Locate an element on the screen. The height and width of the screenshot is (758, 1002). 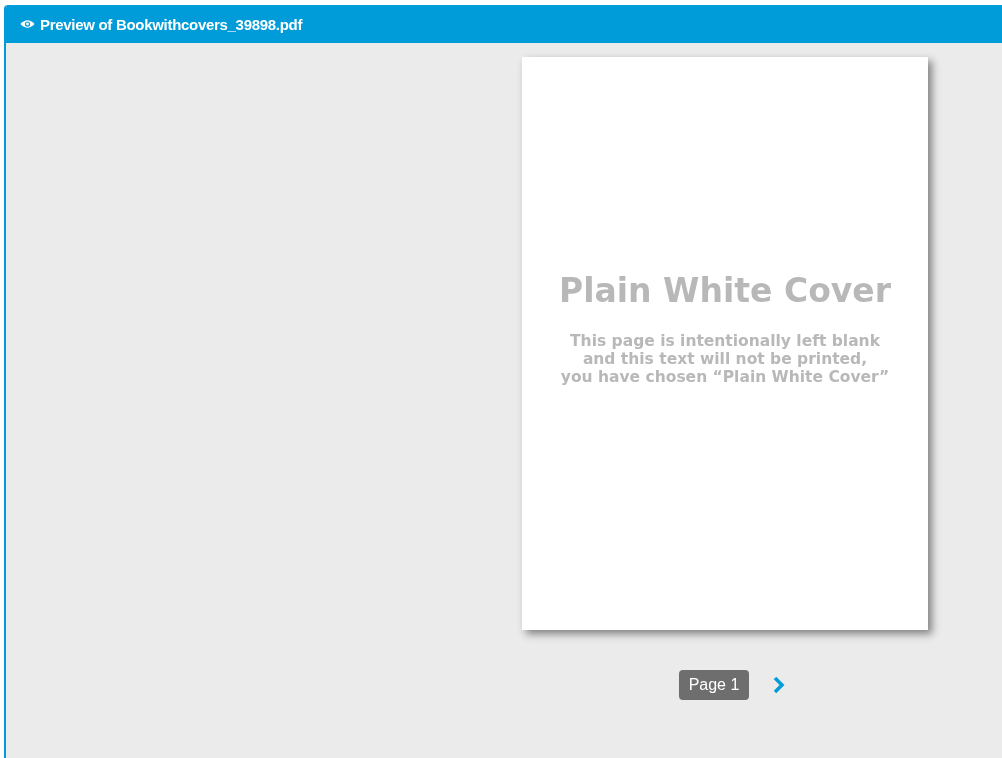
eye-icon is located at coordinates (27, 24).